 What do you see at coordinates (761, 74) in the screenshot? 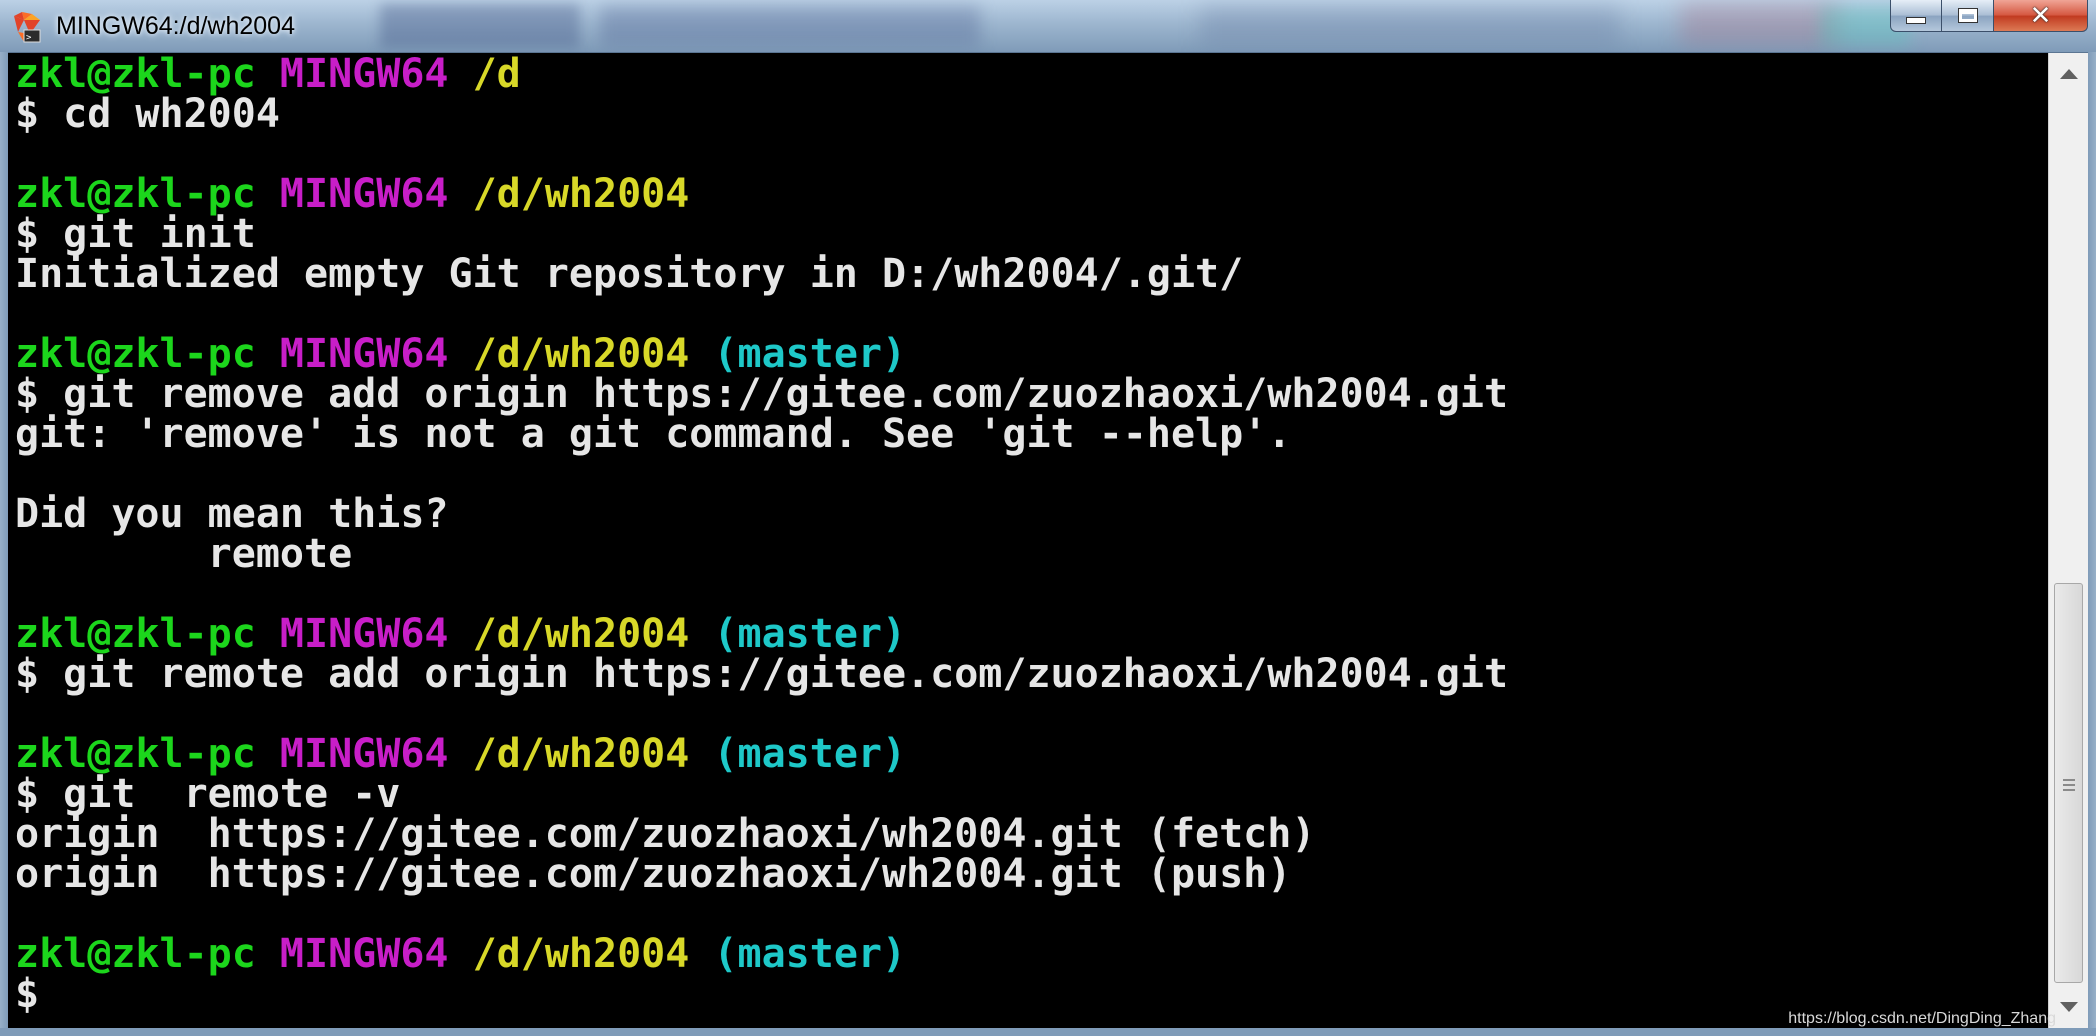
I see `terminal-line: zkl@zkl-pc MINGW64 /d` at bounding box center [761, 74].